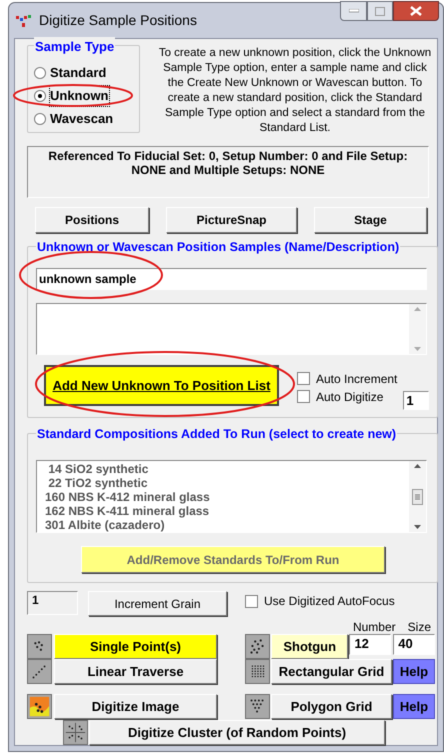  I want to click on maximize-icon, so click(380, 11).